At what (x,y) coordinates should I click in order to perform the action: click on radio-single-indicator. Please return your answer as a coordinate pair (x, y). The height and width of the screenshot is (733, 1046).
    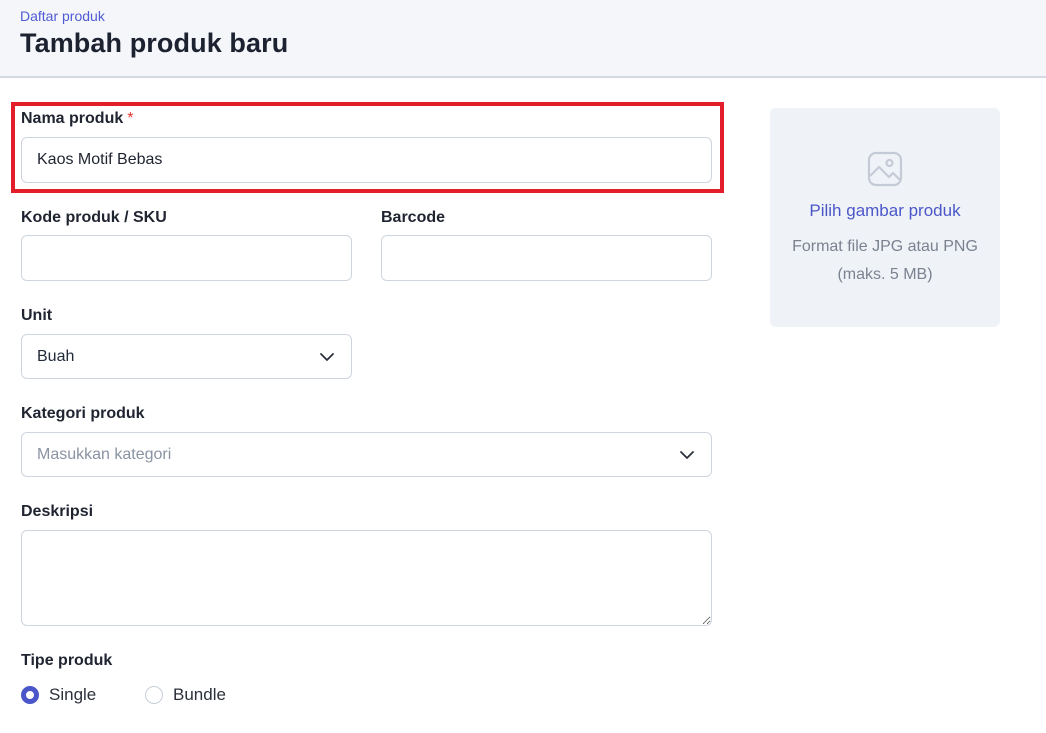
    Looking at the image, I should click on (30, 695).